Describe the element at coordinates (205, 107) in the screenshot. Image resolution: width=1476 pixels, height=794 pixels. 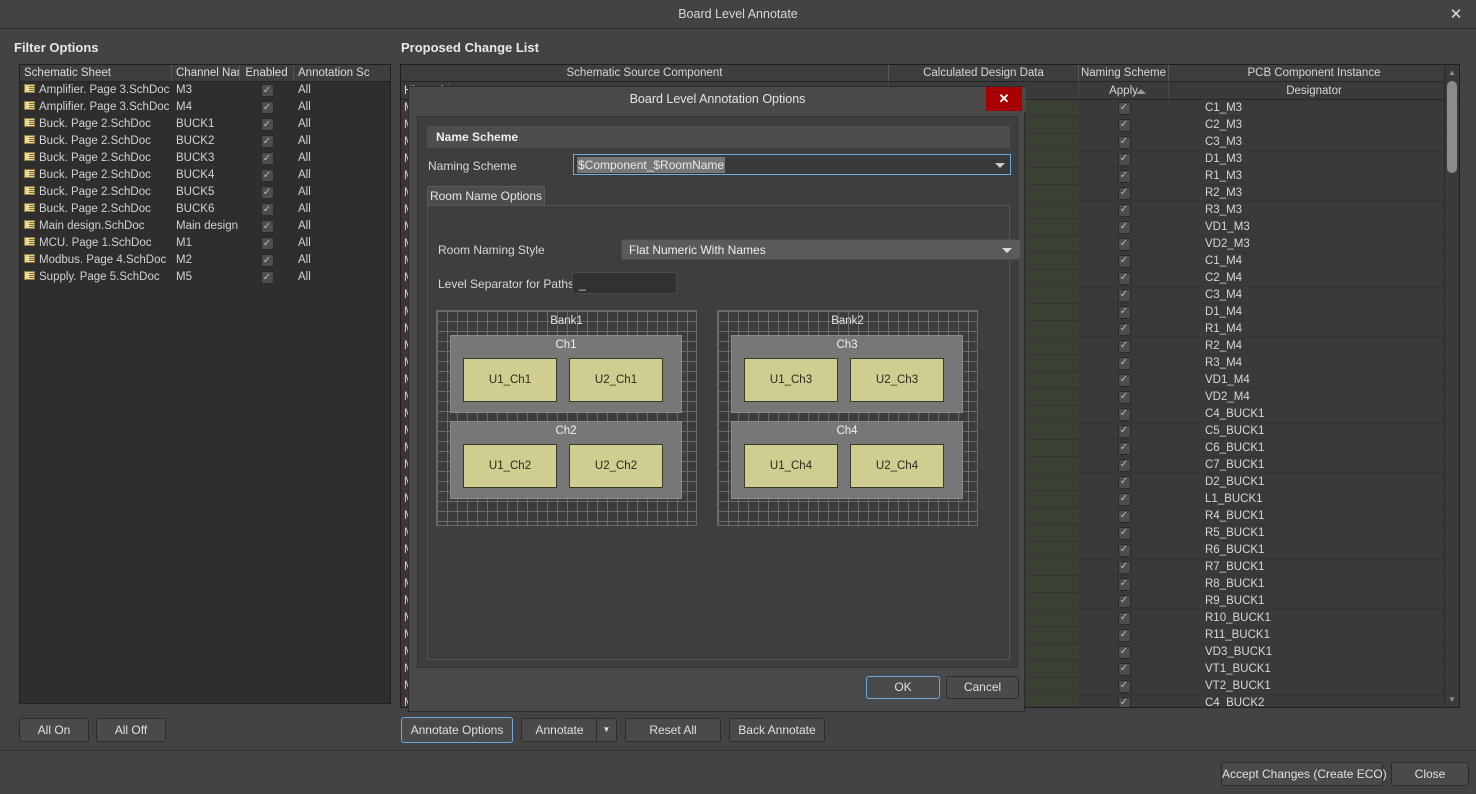
I see `filter-row: Amplifier. Page 3.SchDoc M4 ✓ All` at that location.